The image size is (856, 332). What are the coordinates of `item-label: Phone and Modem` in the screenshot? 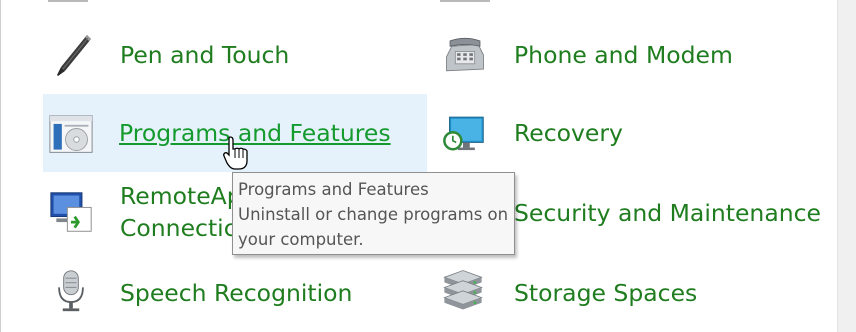 It's located at (623, 55).